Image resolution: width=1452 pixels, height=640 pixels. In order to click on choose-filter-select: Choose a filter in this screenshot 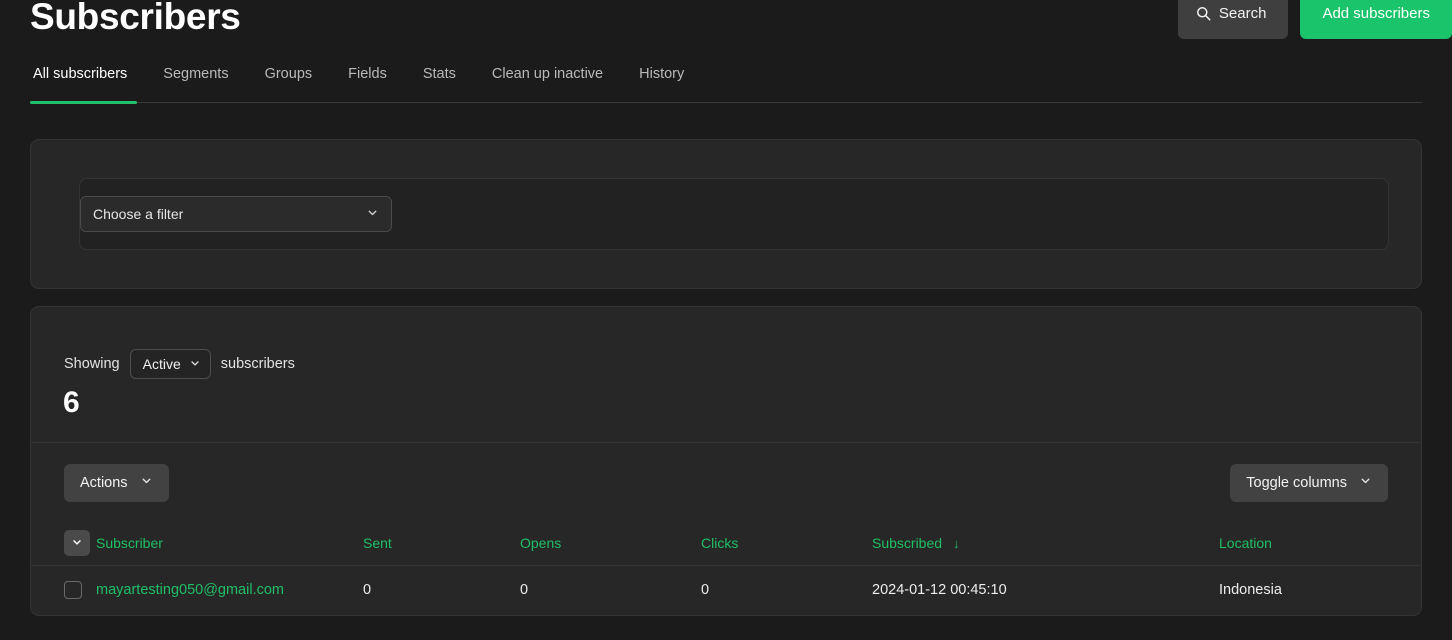, I will do `click(236, 214)`.